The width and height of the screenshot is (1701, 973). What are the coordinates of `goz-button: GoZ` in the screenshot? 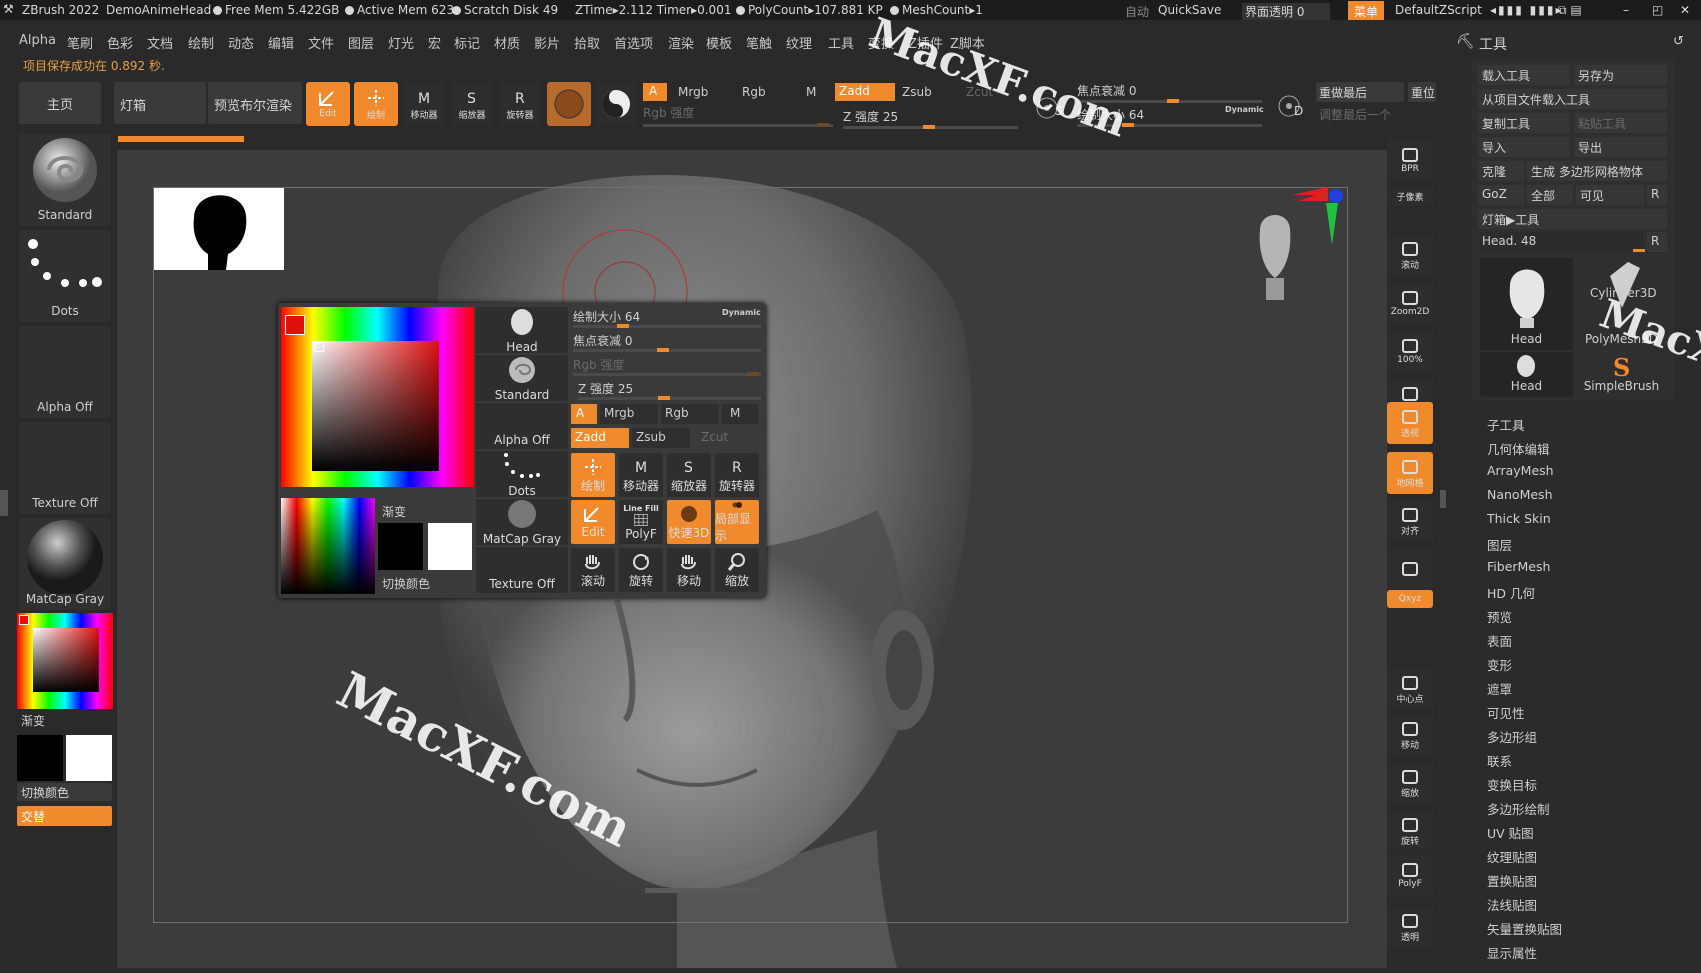 It's located at (1501, 195).